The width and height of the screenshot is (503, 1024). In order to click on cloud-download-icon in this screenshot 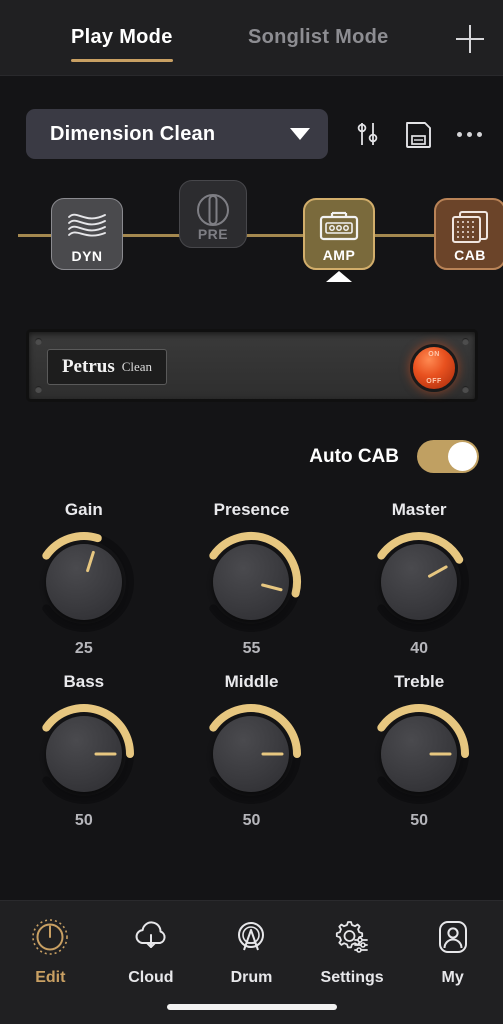, I will do `click(151, 939)`.